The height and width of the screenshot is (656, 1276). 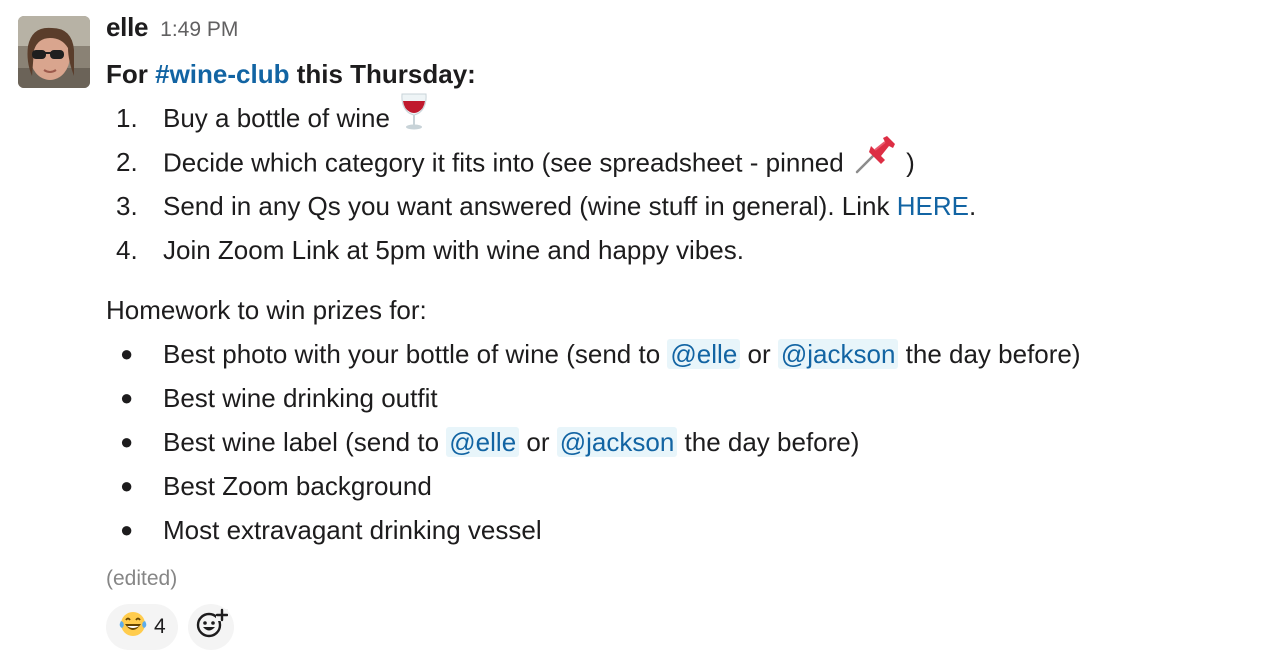 What do you see at coordinates (127, 206) in the screenshot?
I see `list-marker: 3.` at bounding box center [127, 206].